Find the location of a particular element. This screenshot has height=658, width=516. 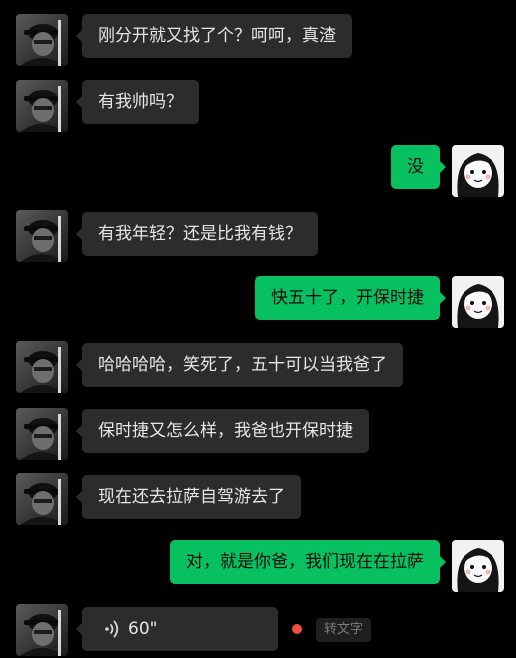

outgoing-message-bubble: 没 is located at coordinates (418, 167).